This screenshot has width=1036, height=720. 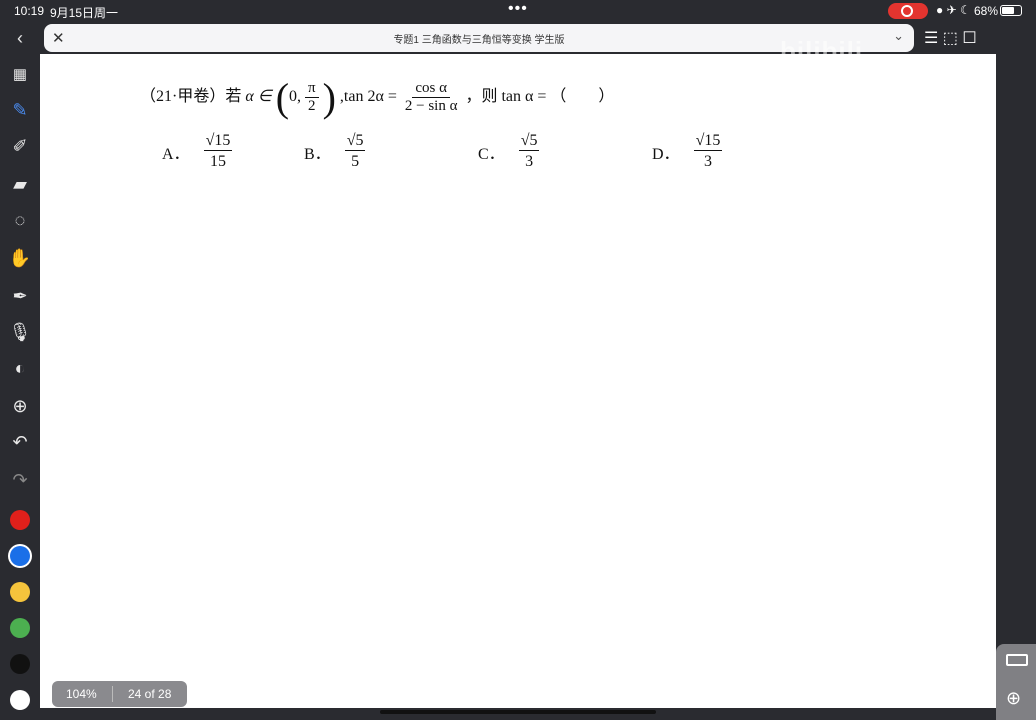 I want to click on clock: 10:19, so click(x=29, y=11).